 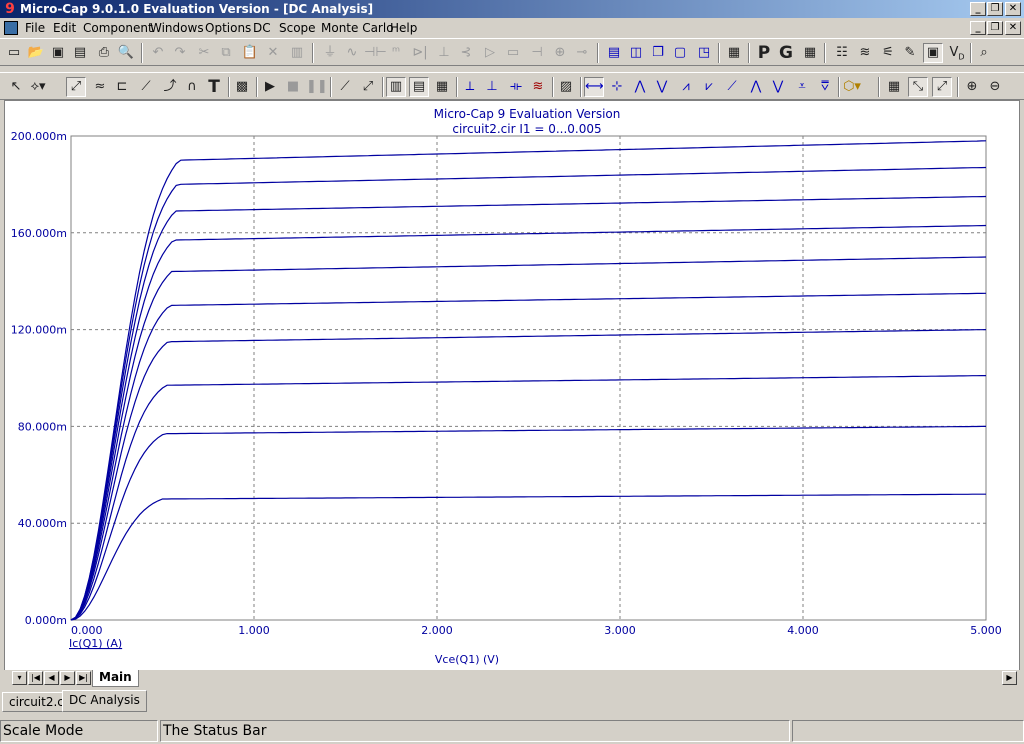 What do you see at coordinates (270, 87) in the screenshot?
I see `run-icon: ▶` at bounding box center [270, 87].